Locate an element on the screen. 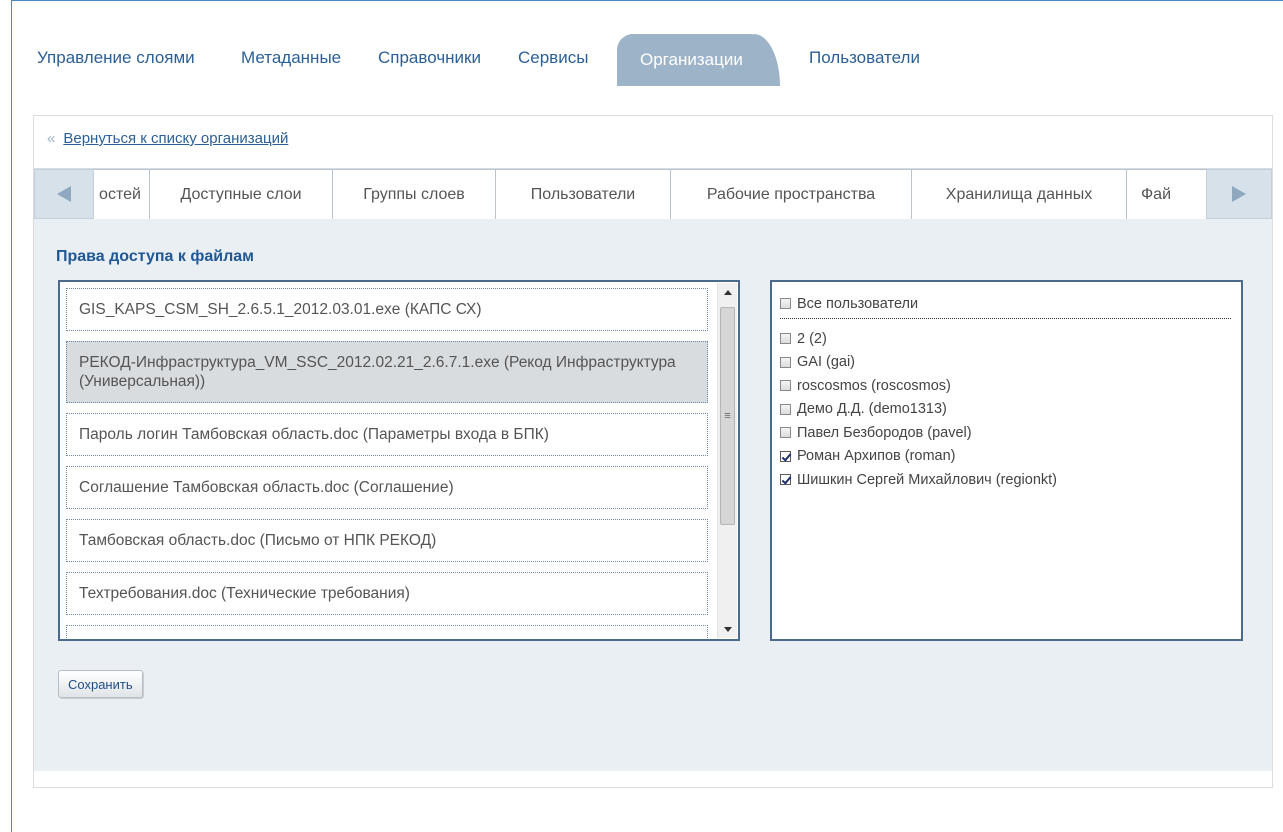 The height and width of the screenshot is (832, 1283). user-row: GAI (gai) is located at coordinates (918, 363).